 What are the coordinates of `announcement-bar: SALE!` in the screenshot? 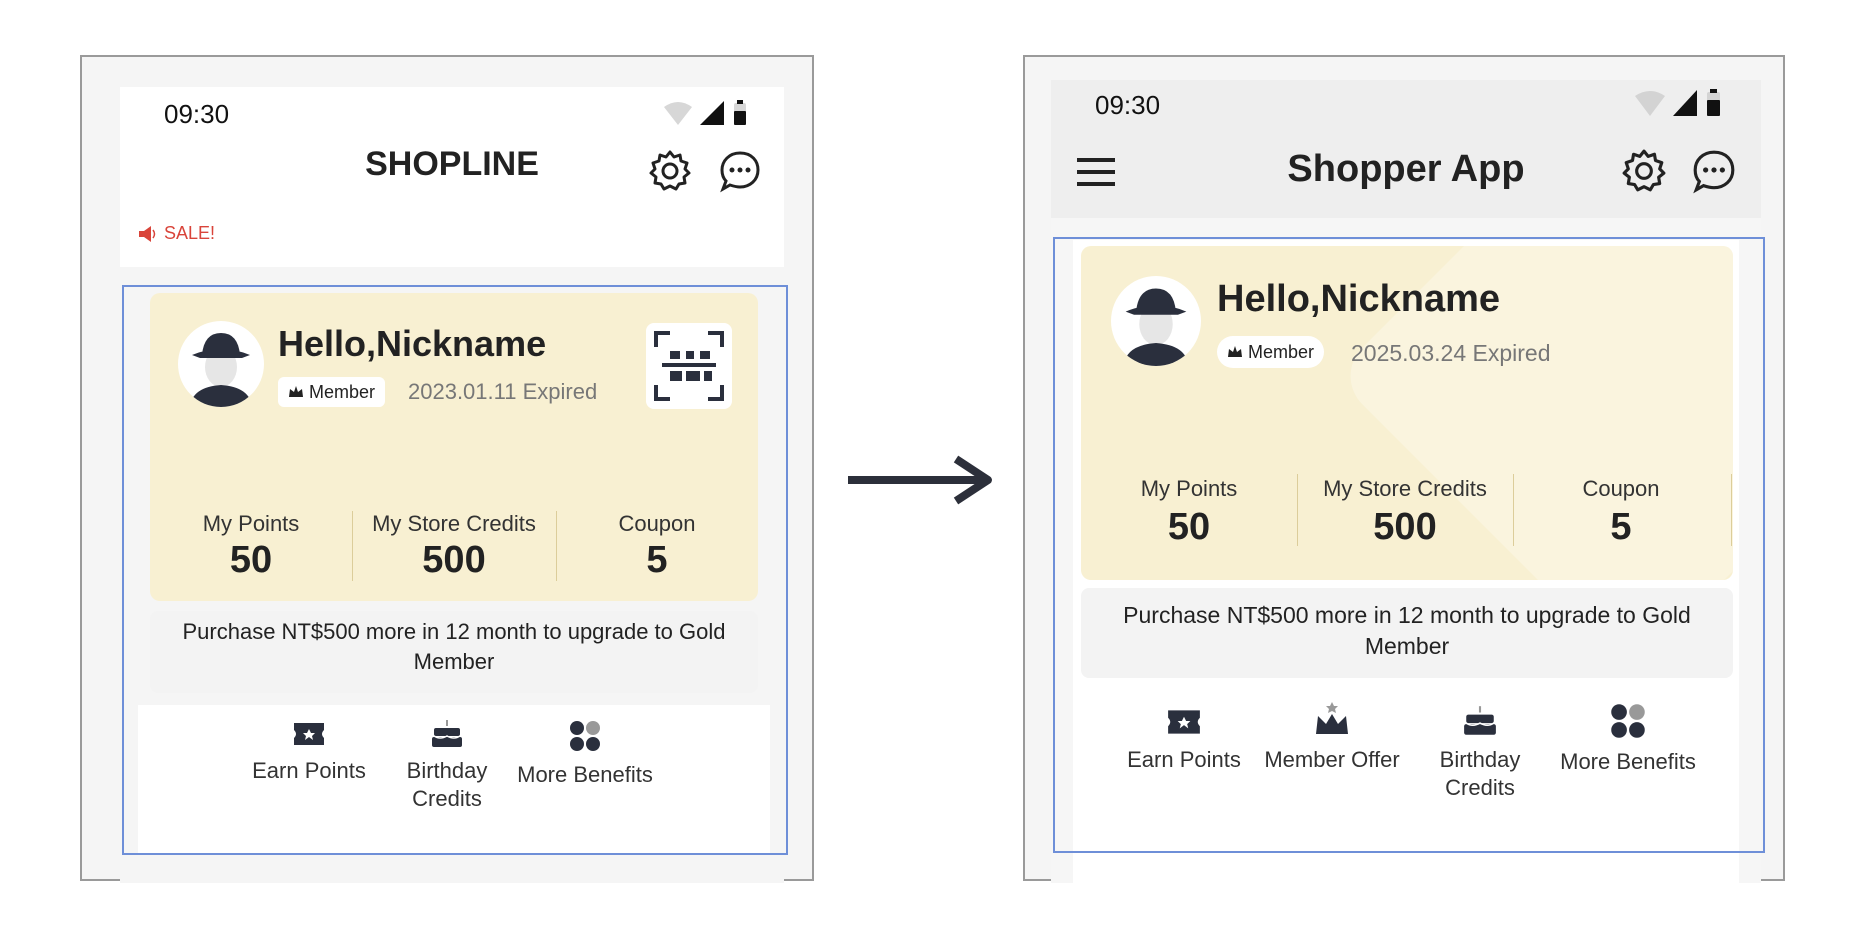 It's located at (176, 233).